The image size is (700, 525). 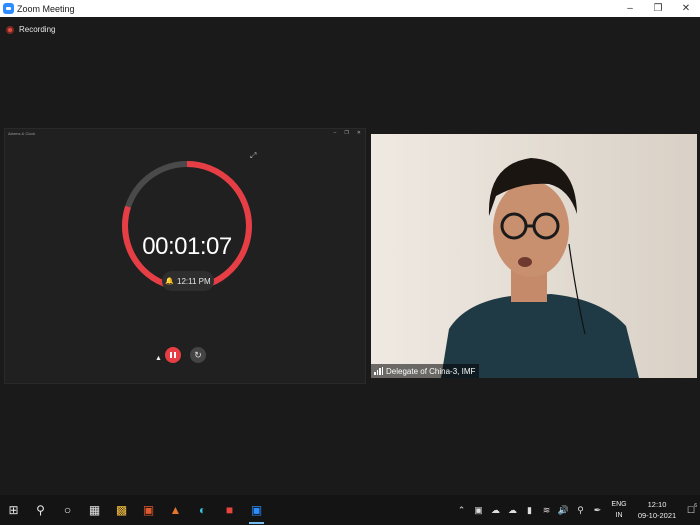 I want to click on participant-name: Delegate of China-3, IMF, so click(x=431, y=371).